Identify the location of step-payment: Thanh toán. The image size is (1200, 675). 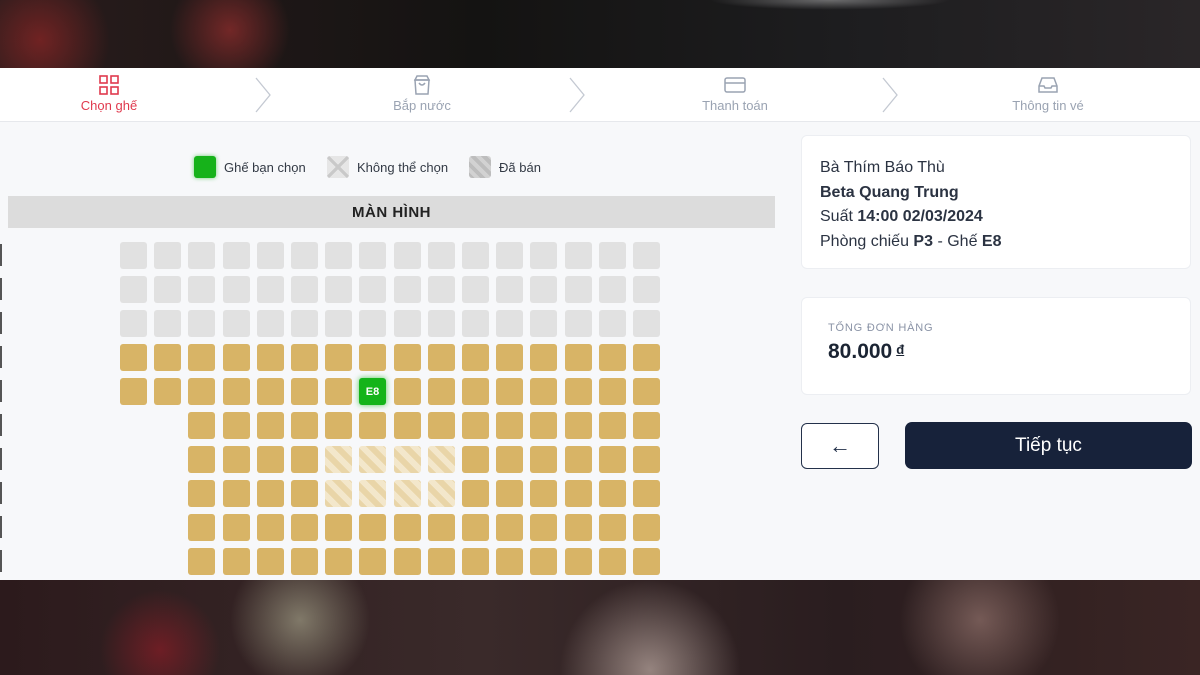
(735, 96).